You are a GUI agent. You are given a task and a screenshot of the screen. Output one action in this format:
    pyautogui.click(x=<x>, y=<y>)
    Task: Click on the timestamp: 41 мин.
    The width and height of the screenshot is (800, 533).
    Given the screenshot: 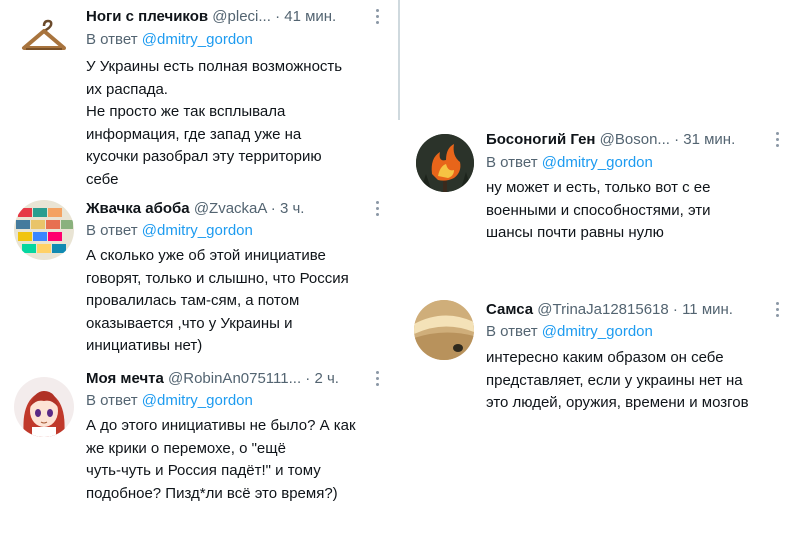 What is the action you would take?
    pyautogui.click(x=310, y=16)
    